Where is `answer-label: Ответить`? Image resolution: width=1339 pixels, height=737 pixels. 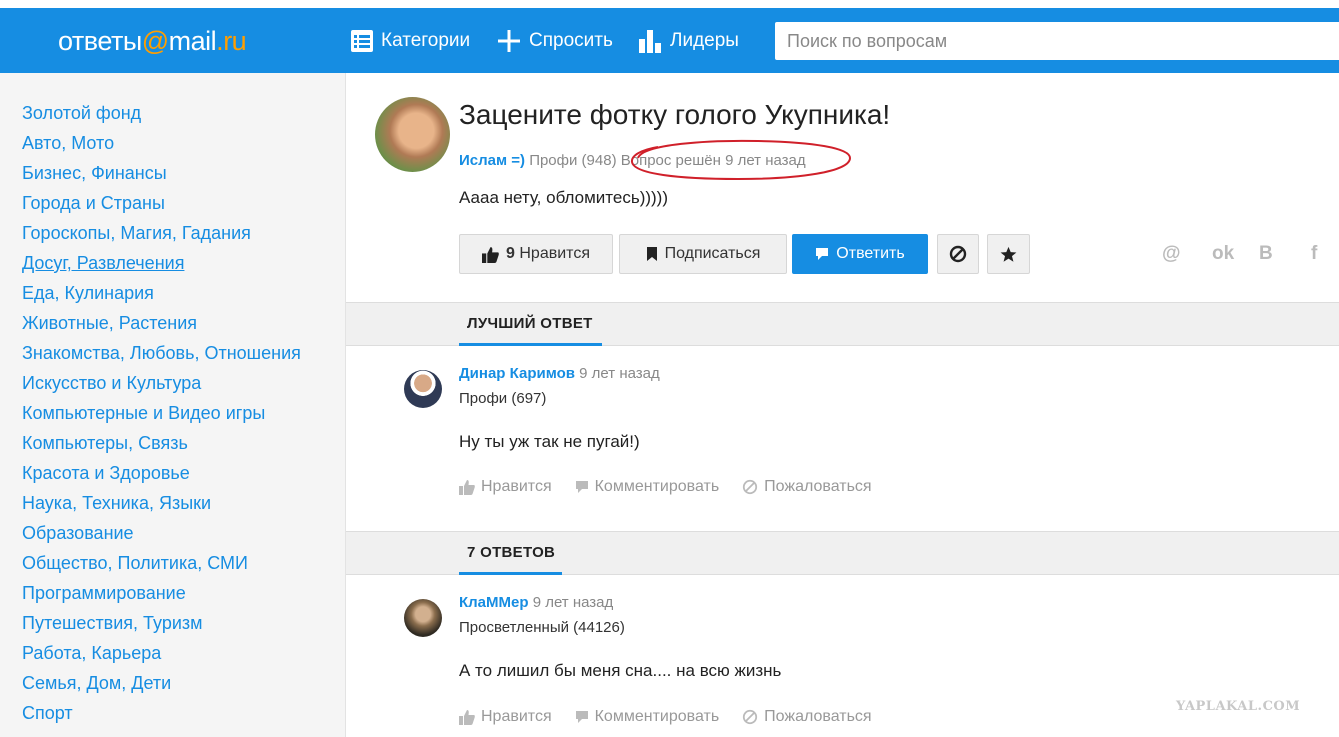
answer-label: Ответить is located at coordinates (870, 253).